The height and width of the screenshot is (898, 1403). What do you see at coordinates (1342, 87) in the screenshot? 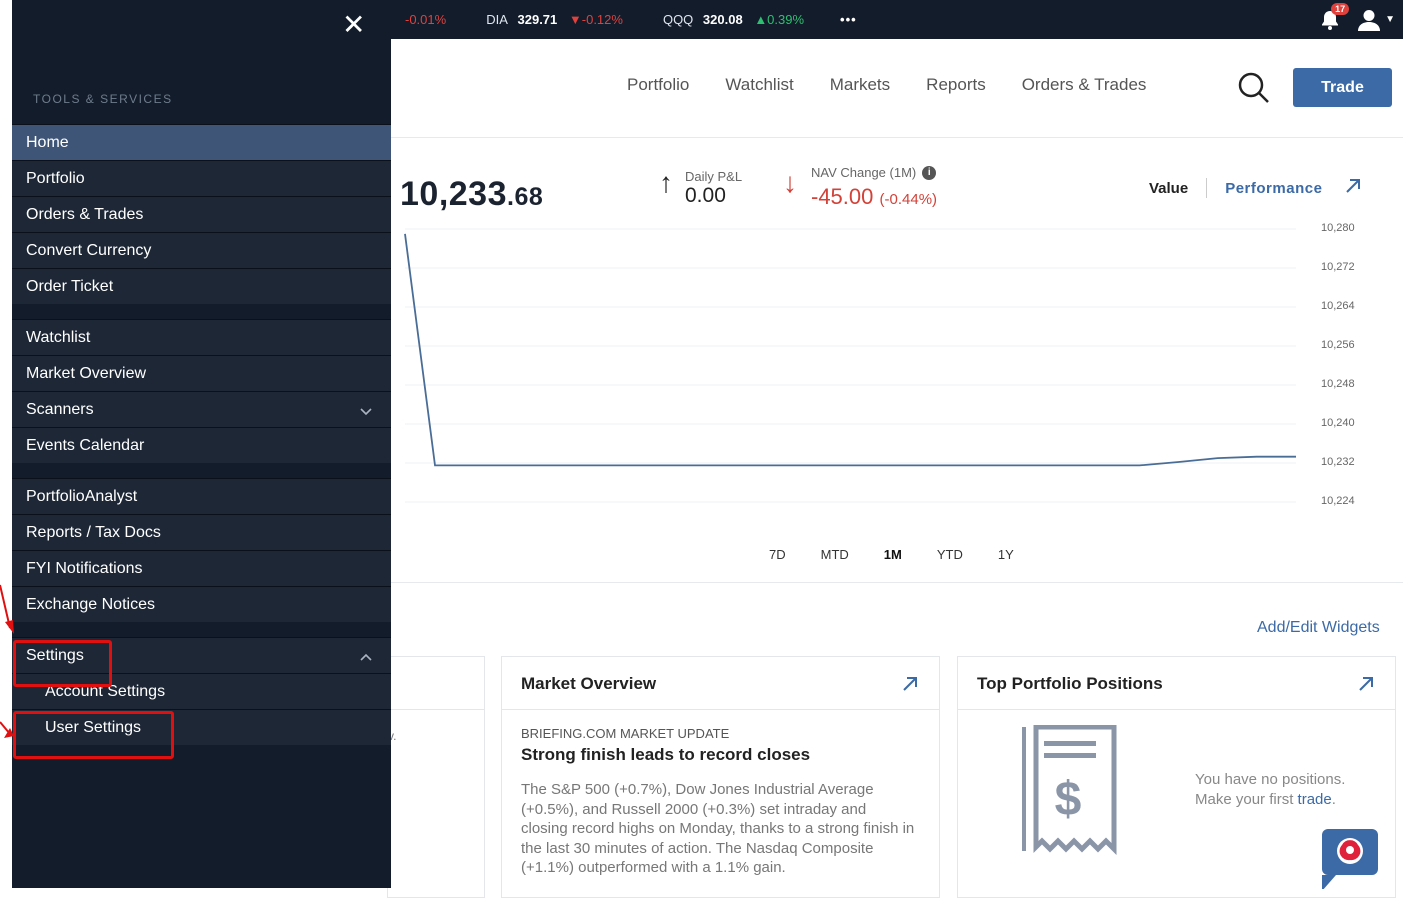
I see `trade-button: Trade` at bounding box center [1342, 87].